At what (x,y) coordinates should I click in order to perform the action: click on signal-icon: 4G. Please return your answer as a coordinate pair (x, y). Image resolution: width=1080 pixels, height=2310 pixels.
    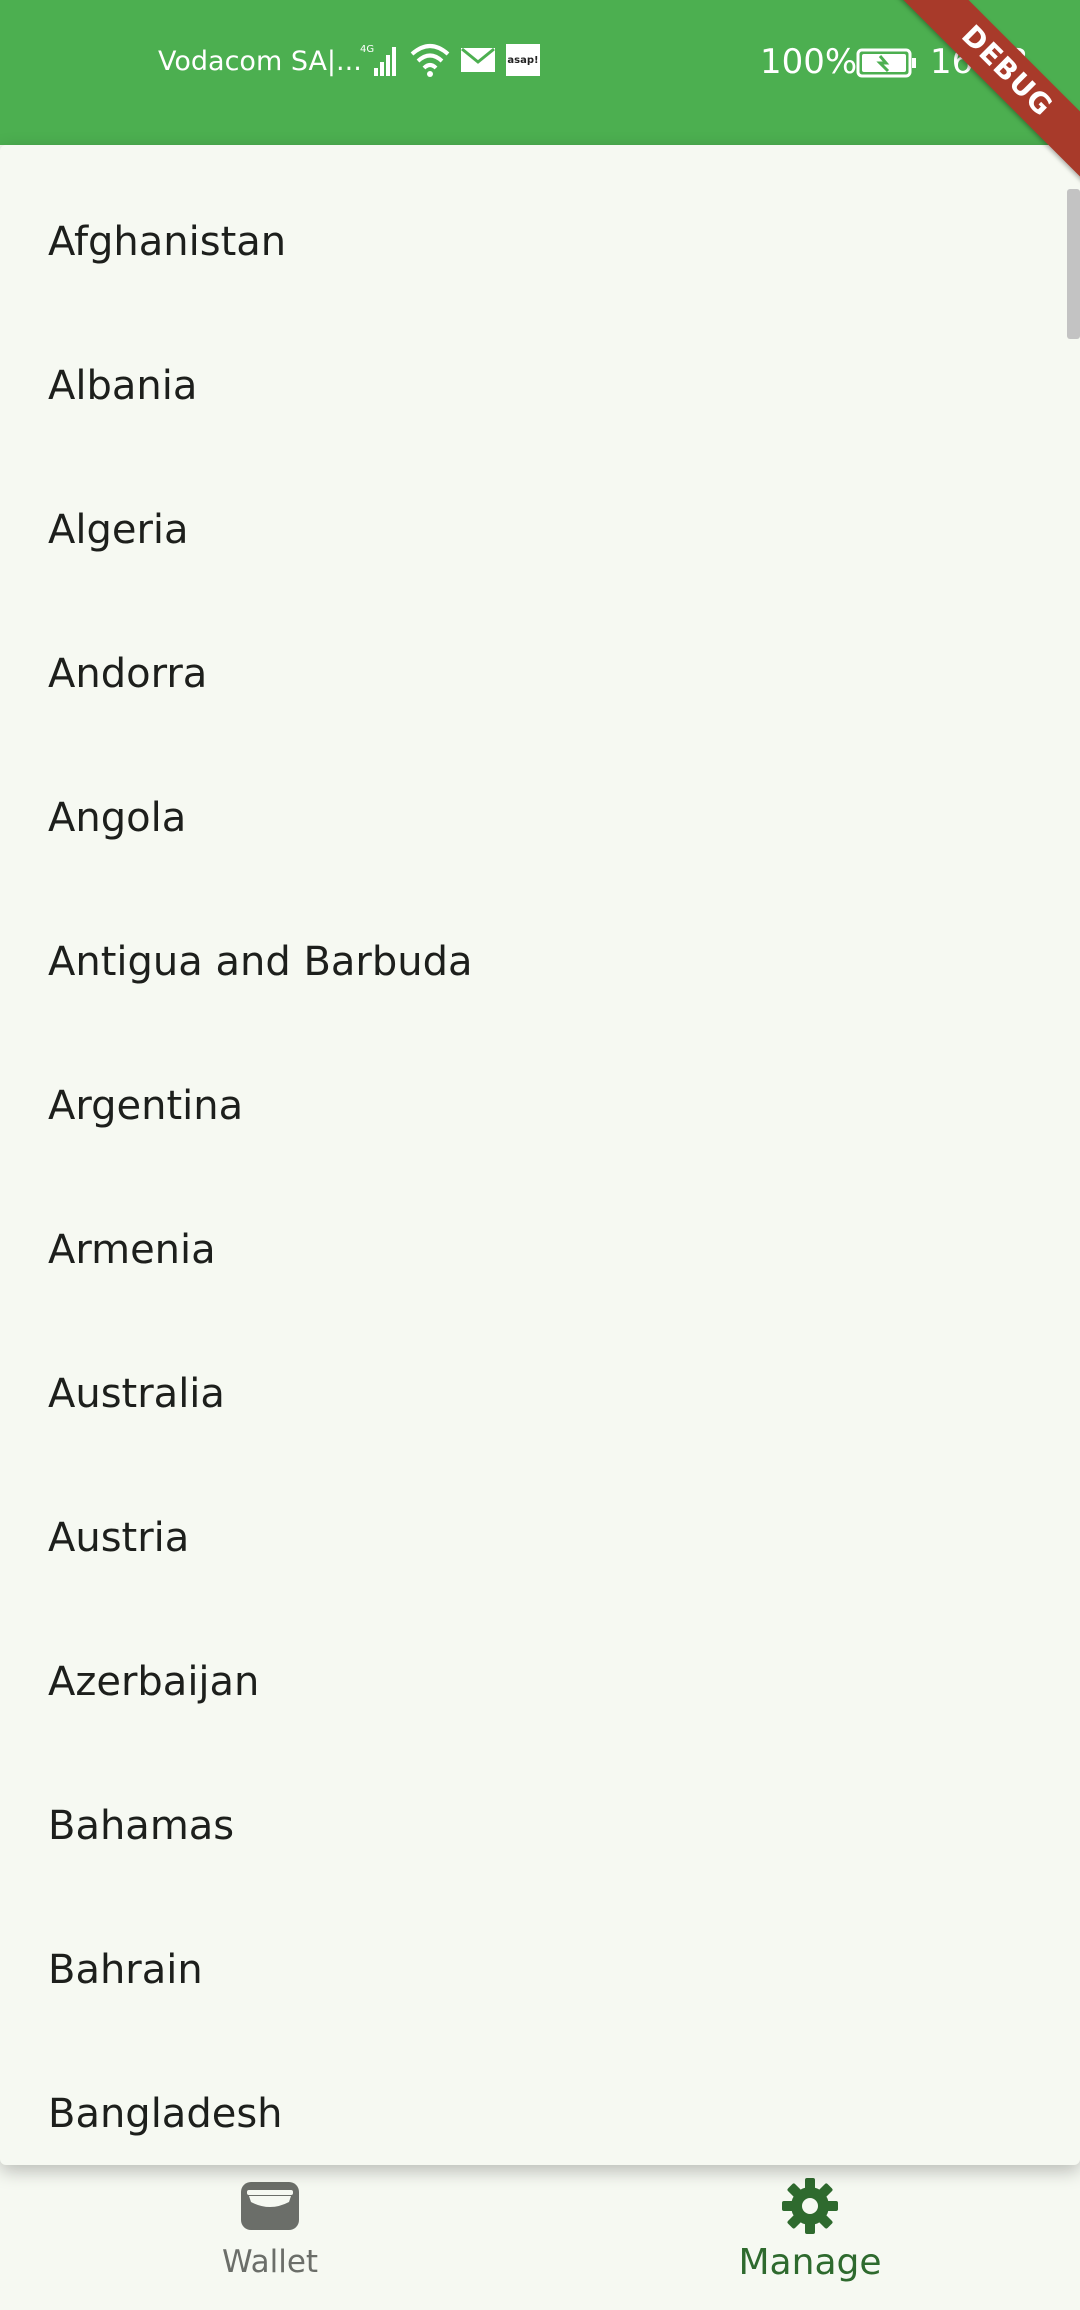
    Looking at the image, I should click on (380, 60).